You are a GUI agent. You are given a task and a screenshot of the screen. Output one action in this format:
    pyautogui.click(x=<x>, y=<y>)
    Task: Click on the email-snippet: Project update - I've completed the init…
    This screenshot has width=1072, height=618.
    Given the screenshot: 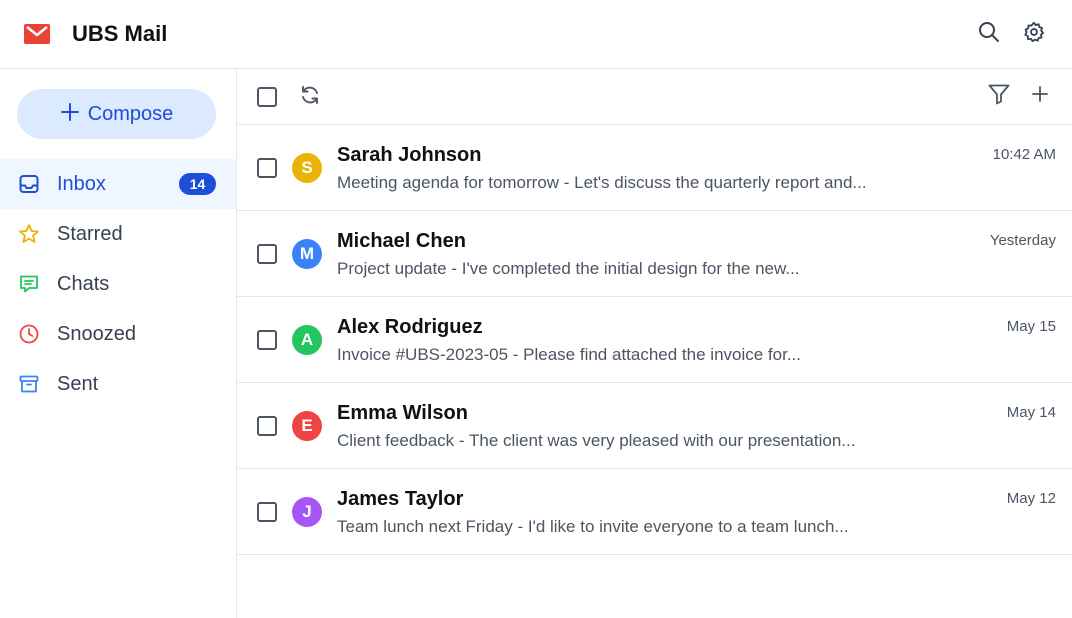 What is the action you would take?
    pyautogui.click(x=568, y=268)
    